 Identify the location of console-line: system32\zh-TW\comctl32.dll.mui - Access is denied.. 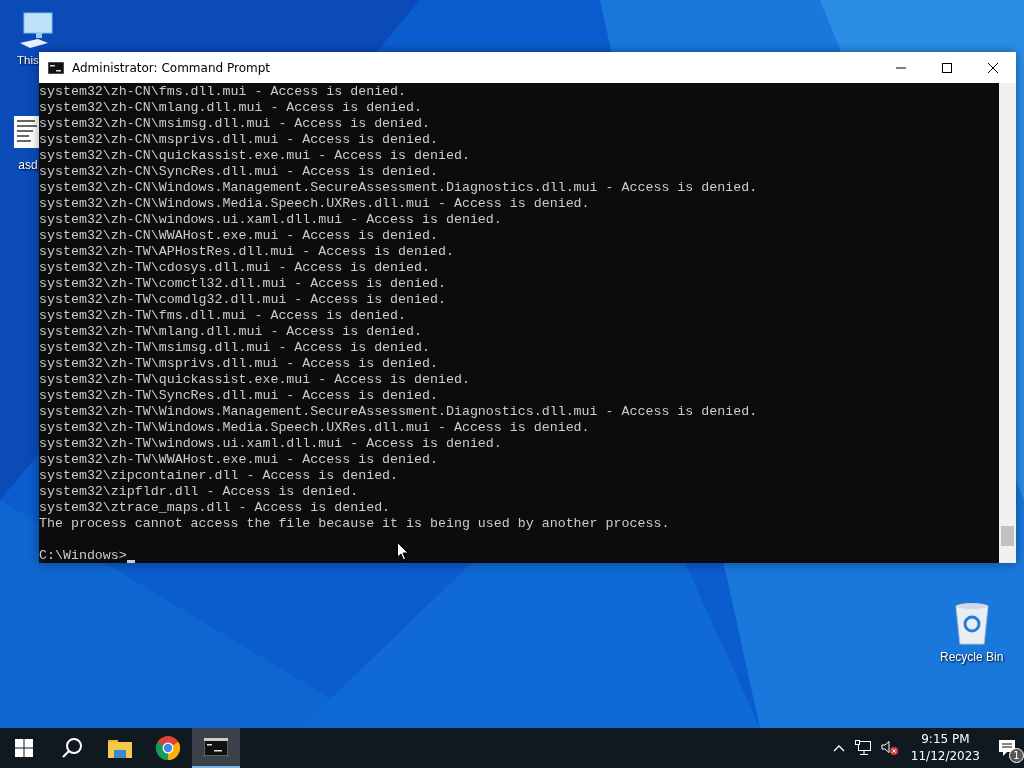
(242, 284).